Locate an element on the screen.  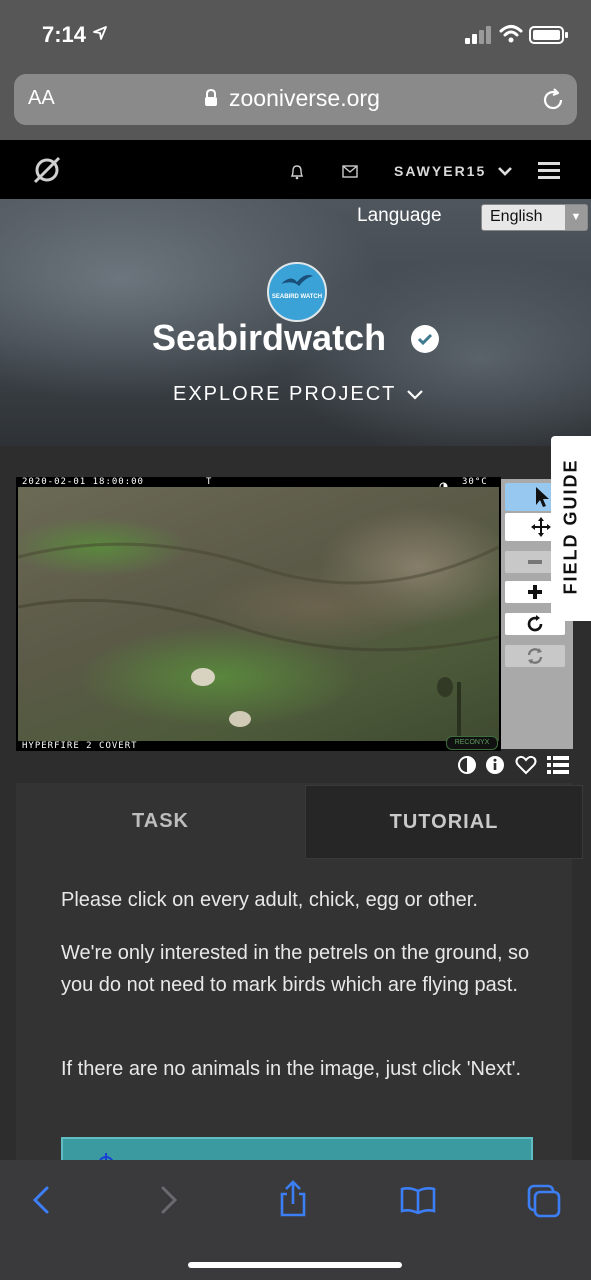
image-temperature: 30°C is located at coordinates (475, 482).